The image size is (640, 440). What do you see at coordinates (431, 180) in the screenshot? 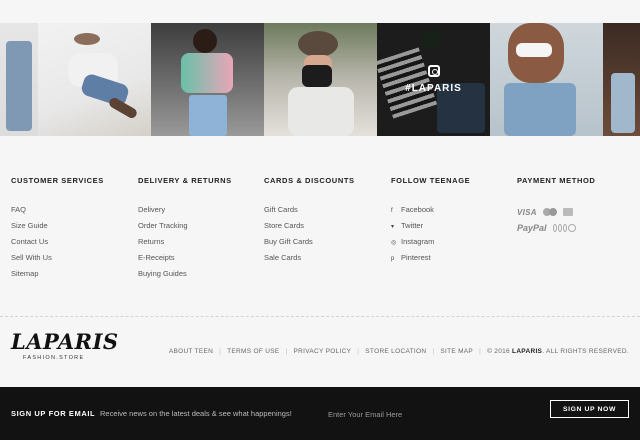
I see `column-title: FOLLOW TEENAGE` at bounding box center [431, 180].